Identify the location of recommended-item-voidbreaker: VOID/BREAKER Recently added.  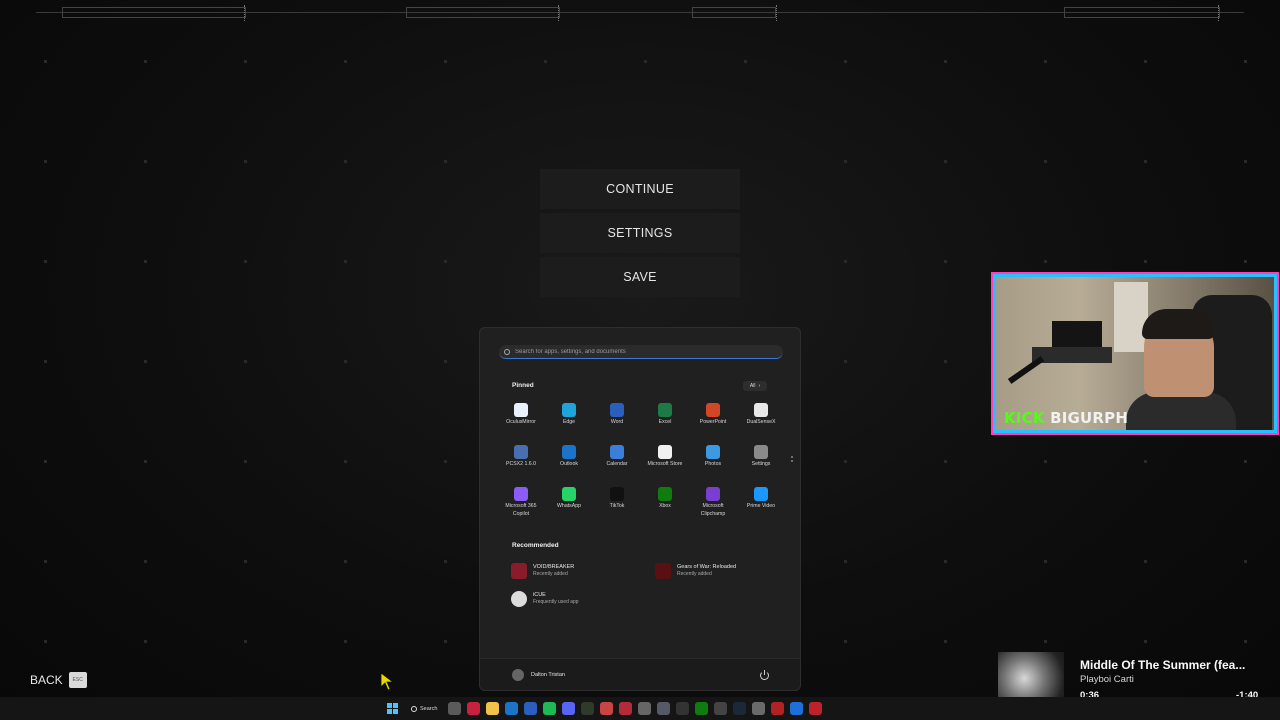
(542, 571).